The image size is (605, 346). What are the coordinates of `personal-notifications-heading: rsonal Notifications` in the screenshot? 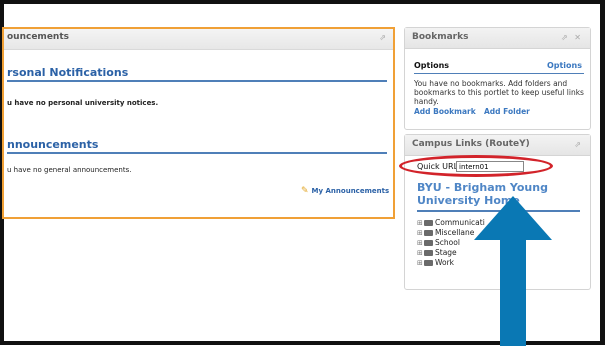 It's located at (68, 72).